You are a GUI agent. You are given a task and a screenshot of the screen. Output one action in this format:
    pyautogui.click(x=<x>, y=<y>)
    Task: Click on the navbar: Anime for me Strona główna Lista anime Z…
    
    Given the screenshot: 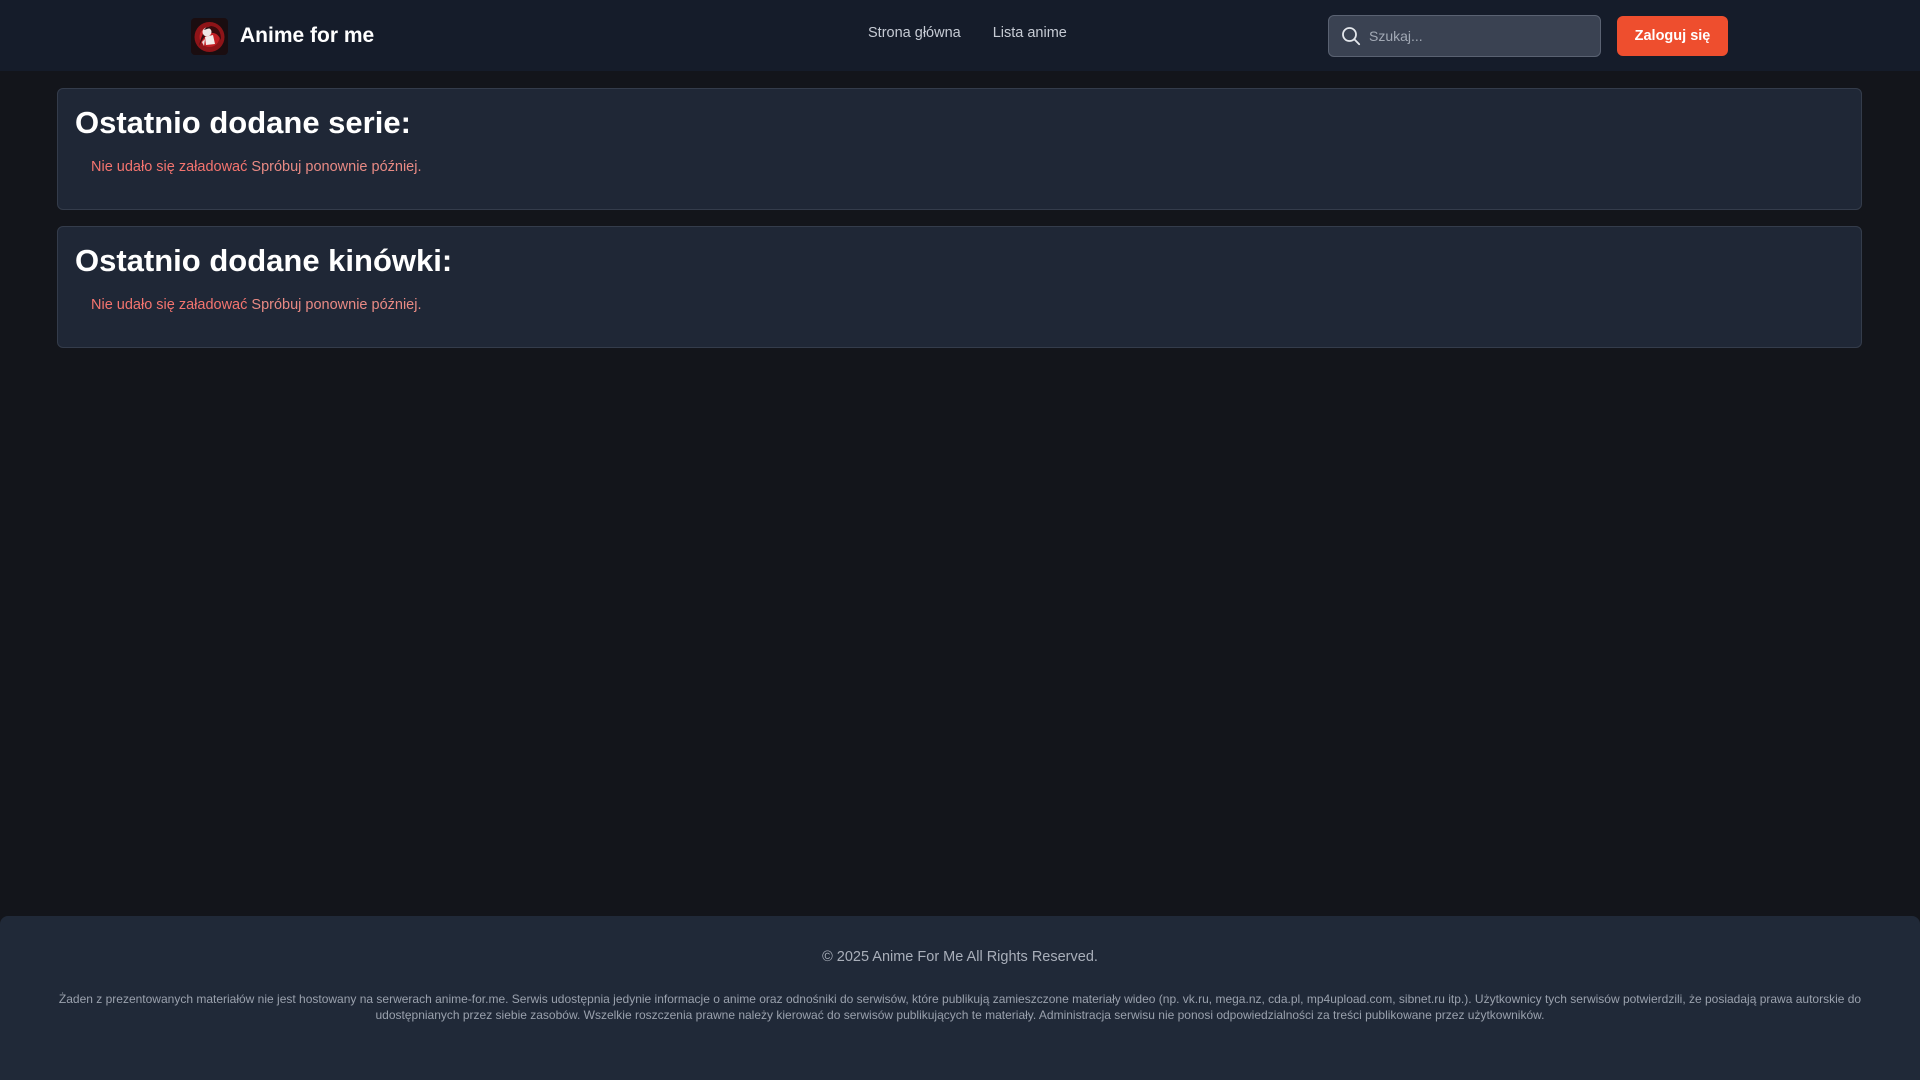 What is the action you would take?
    pyautogui.click(x=960, y=35)
    